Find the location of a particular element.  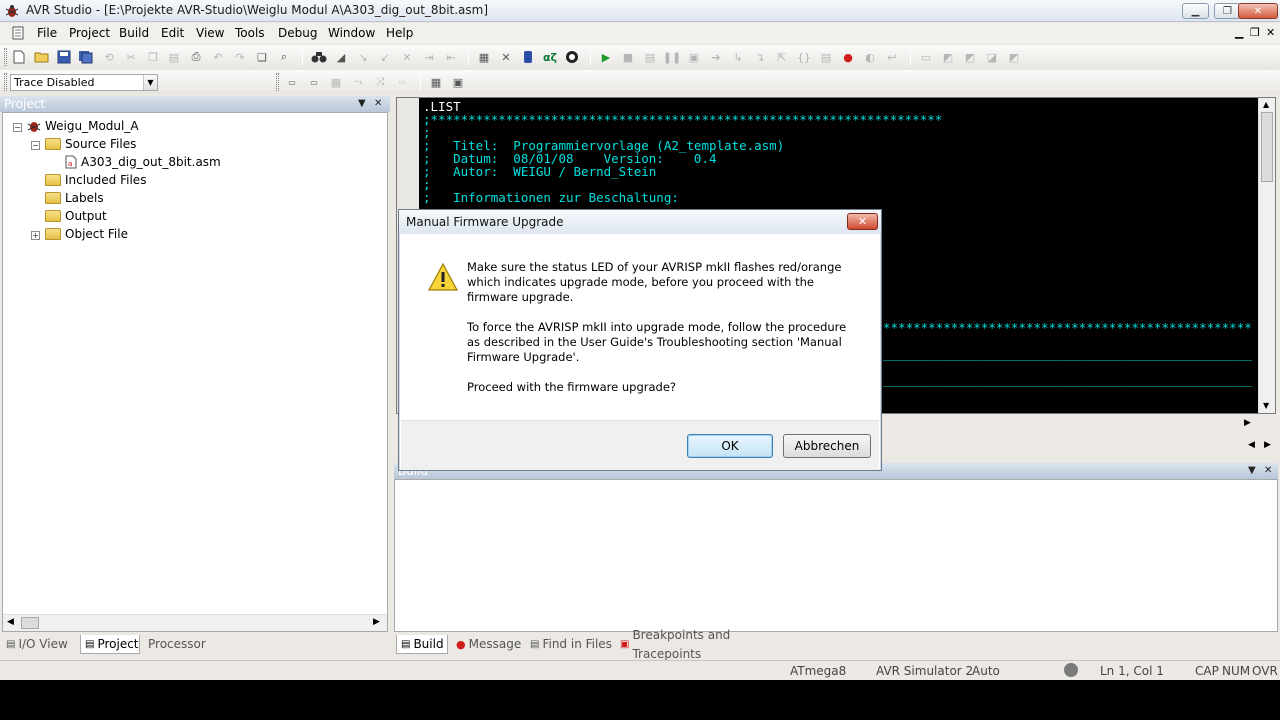

panel-close-icon: ✕ is located at coordinates (1268, 471).